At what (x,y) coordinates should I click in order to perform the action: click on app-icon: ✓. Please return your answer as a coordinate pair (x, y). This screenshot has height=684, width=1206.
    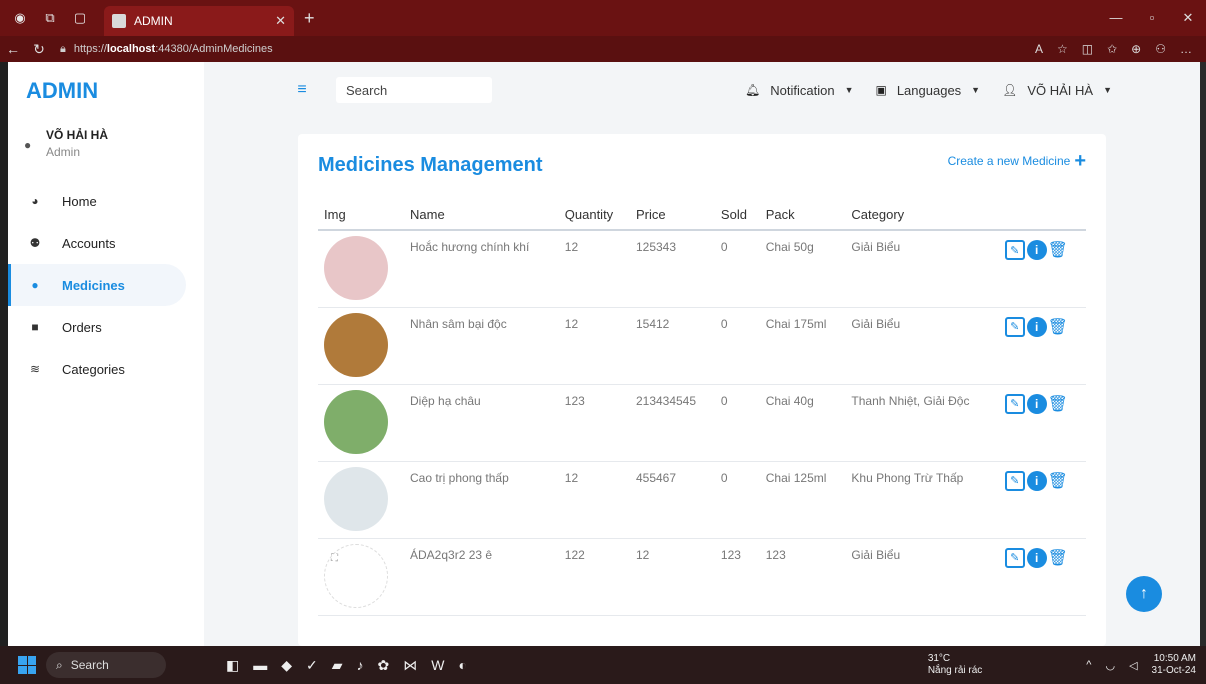
    Looking at the image, I should click on (312, 665).